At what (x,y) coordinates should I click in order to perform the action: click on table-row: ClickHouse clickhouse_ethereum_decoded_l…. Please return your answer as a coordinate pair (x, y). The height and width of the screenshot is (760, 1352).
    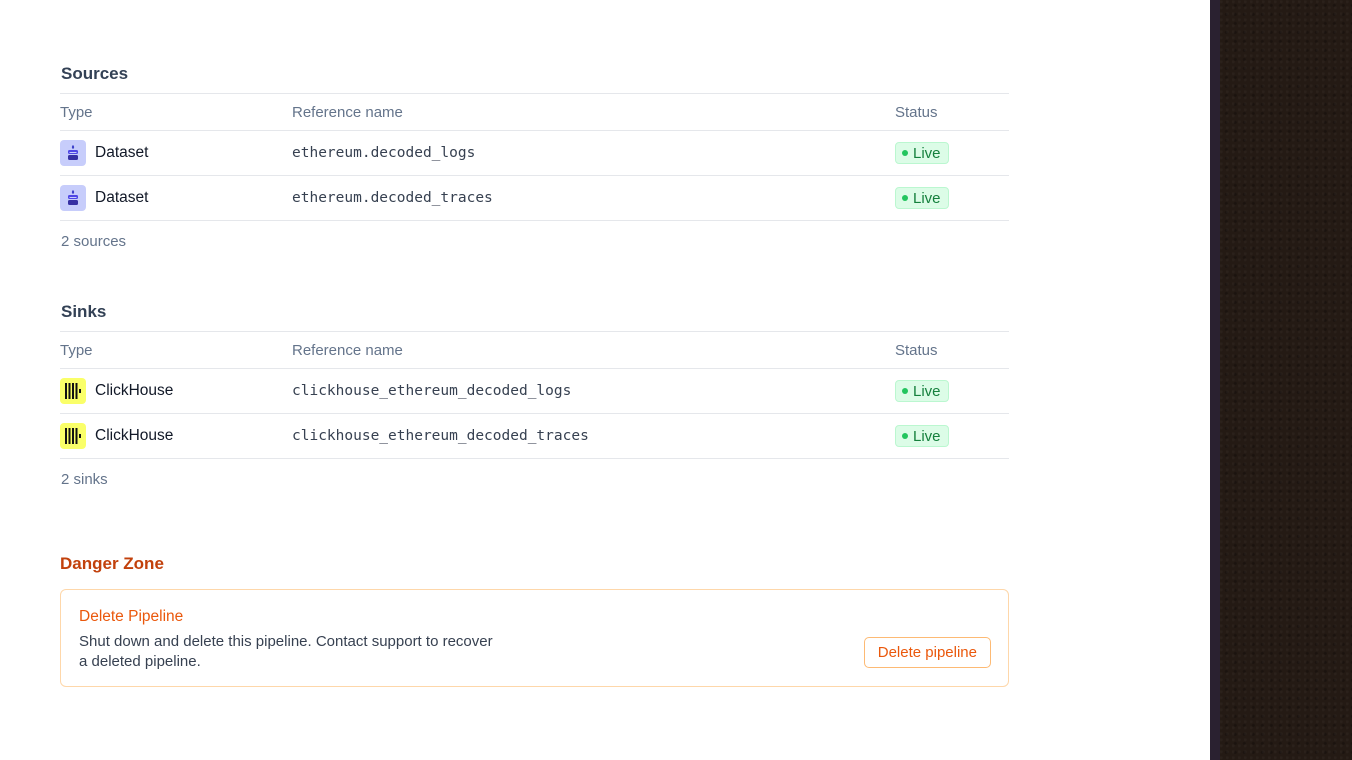
    Looking at the image, I should click on (534, 391).